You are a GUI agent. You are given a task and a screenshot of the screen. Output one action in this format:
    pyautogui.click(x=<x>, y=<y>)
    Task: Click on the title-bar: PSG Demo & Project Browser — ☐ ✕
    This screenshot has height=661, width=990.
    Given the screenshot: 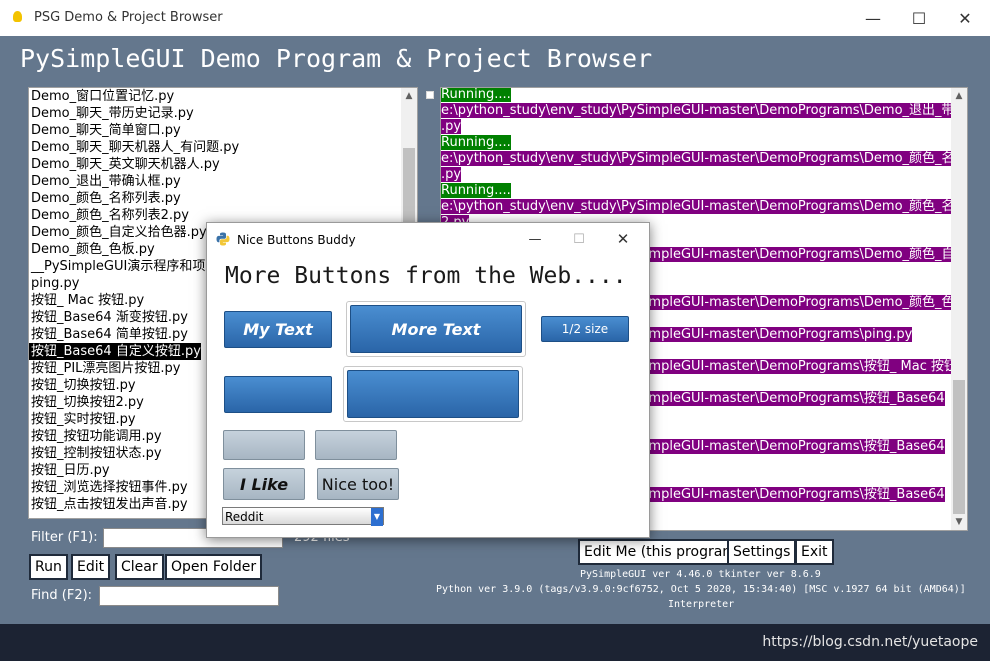 What is the action you would take?
    pyautogui.click(x=495, y=18)
    